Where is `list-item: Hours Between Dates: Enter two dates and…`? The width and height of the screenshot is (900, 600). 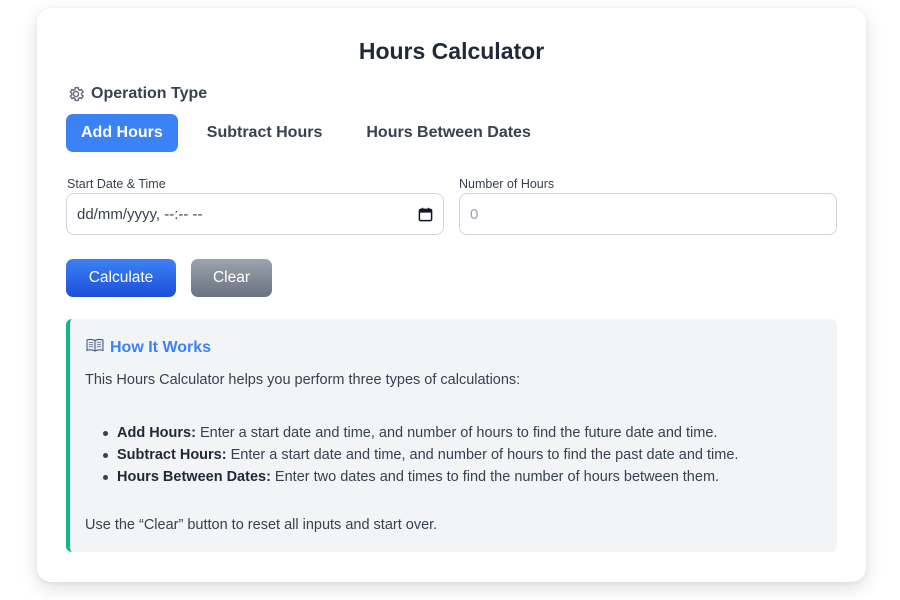
list-item: Hours Between Dates: Enter two dates and… is located at coordinates (419, 477).